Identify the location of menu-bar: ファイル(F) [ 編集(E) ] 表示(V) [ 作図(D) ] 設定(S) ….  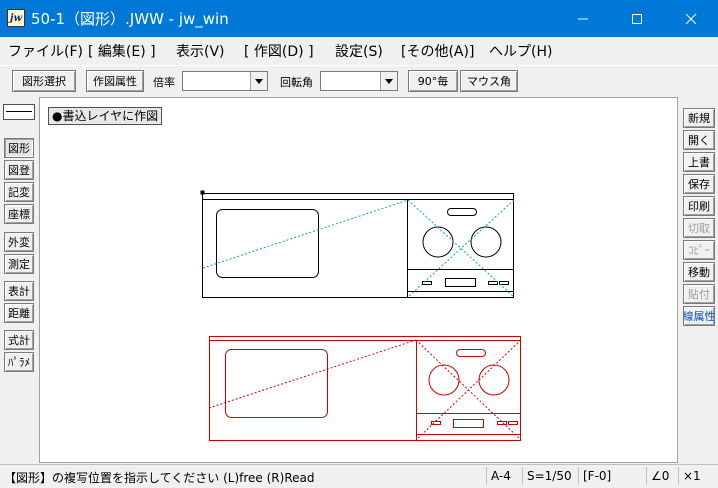
(359, 50).